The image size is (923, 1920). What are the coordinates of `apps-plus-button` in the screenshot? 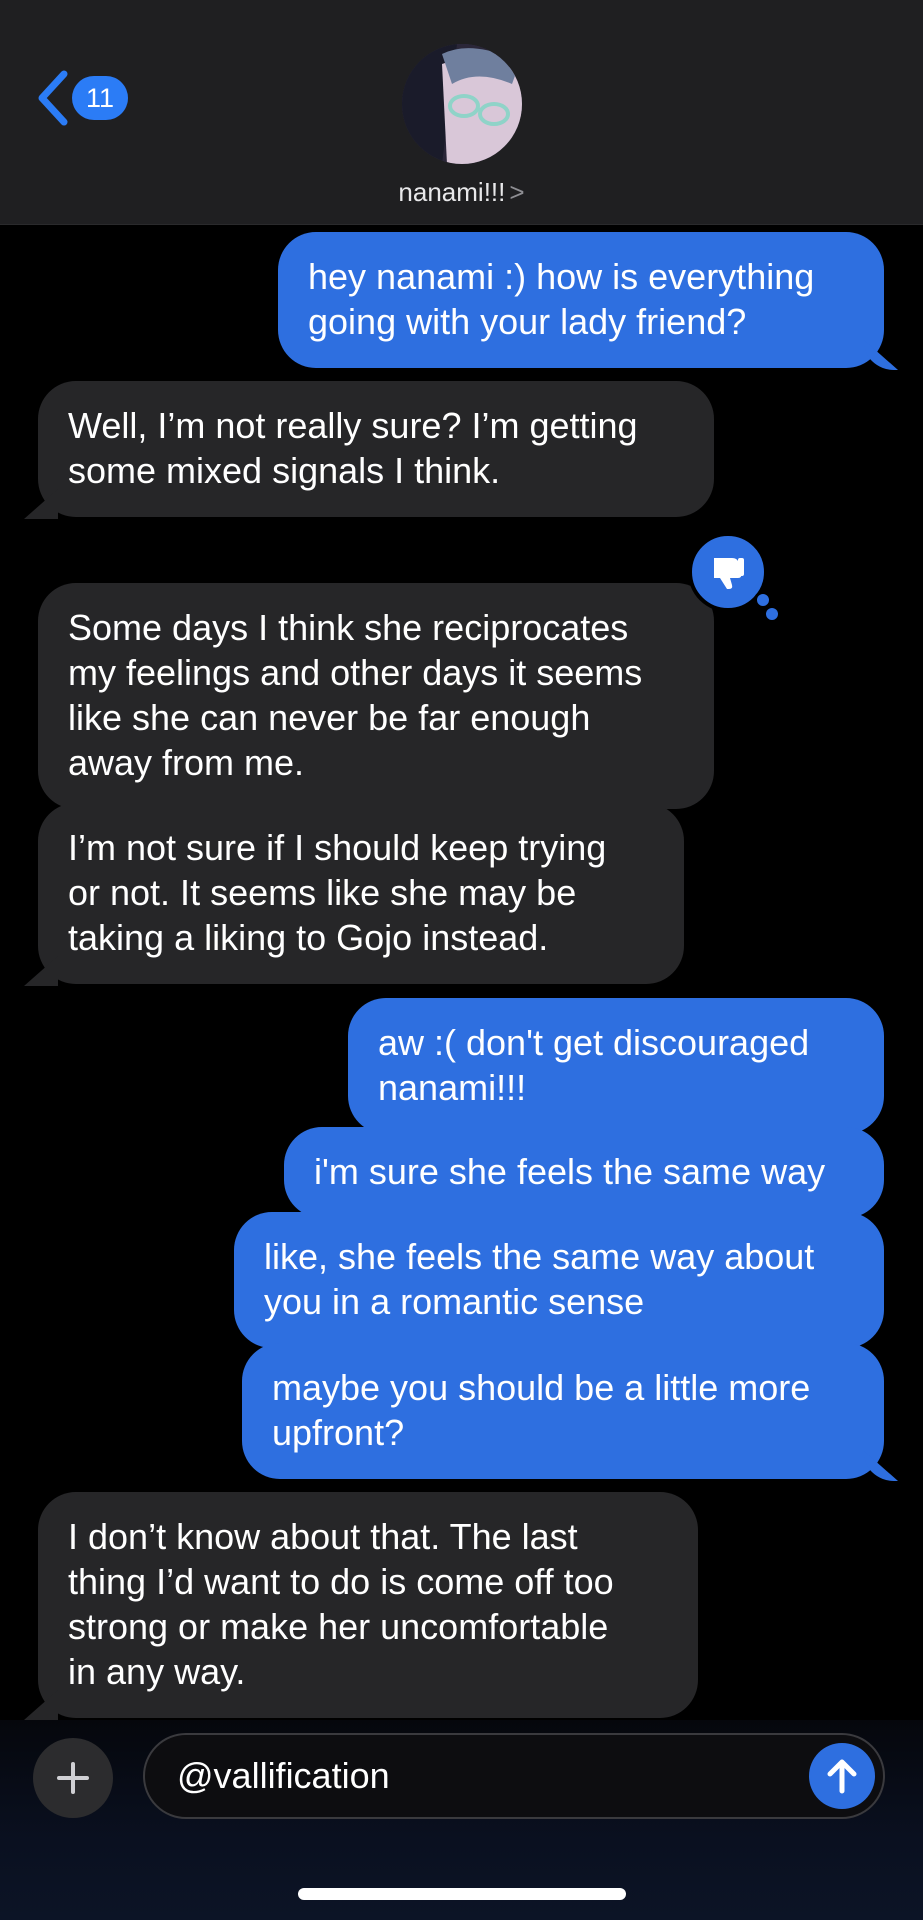 It's located at (73, 1778).